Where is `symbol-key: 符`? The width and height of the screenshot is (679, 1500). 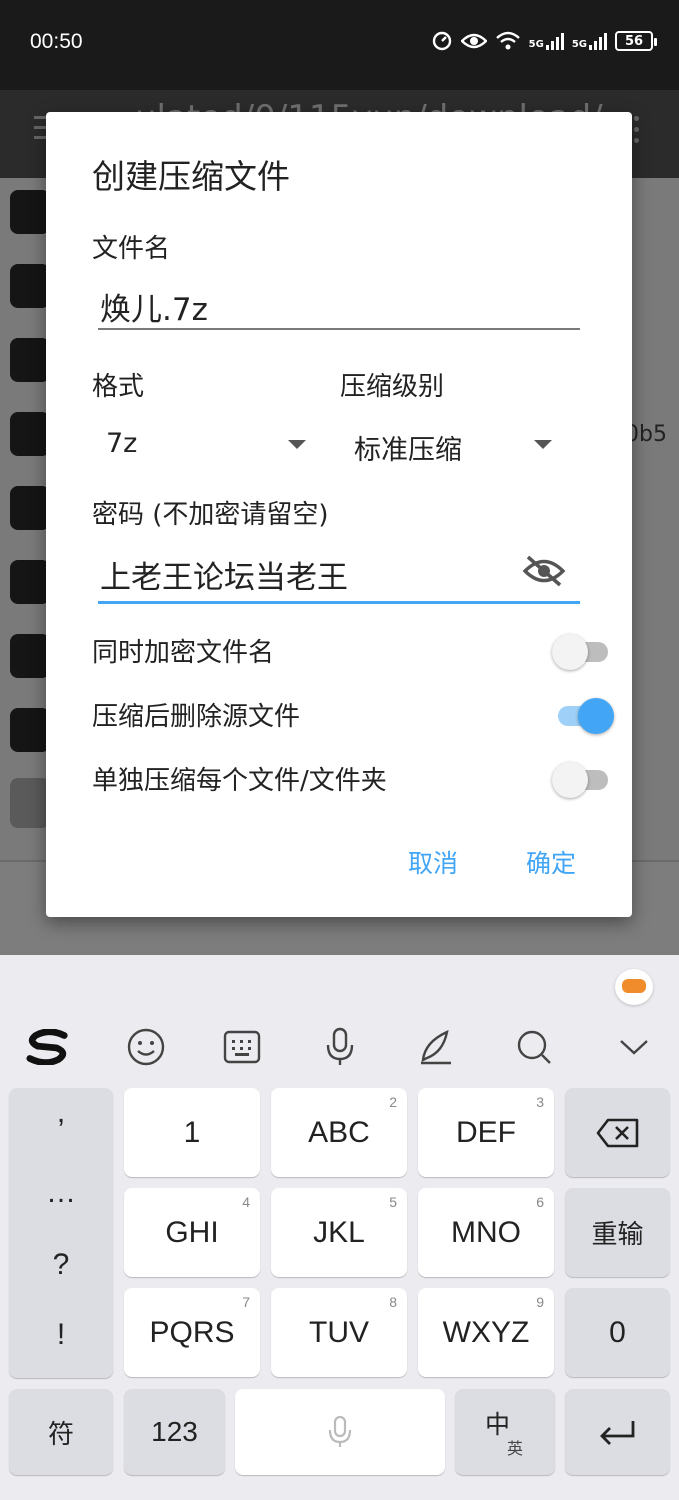
symbol-key: 符 is located at coordinates (61, 1432).